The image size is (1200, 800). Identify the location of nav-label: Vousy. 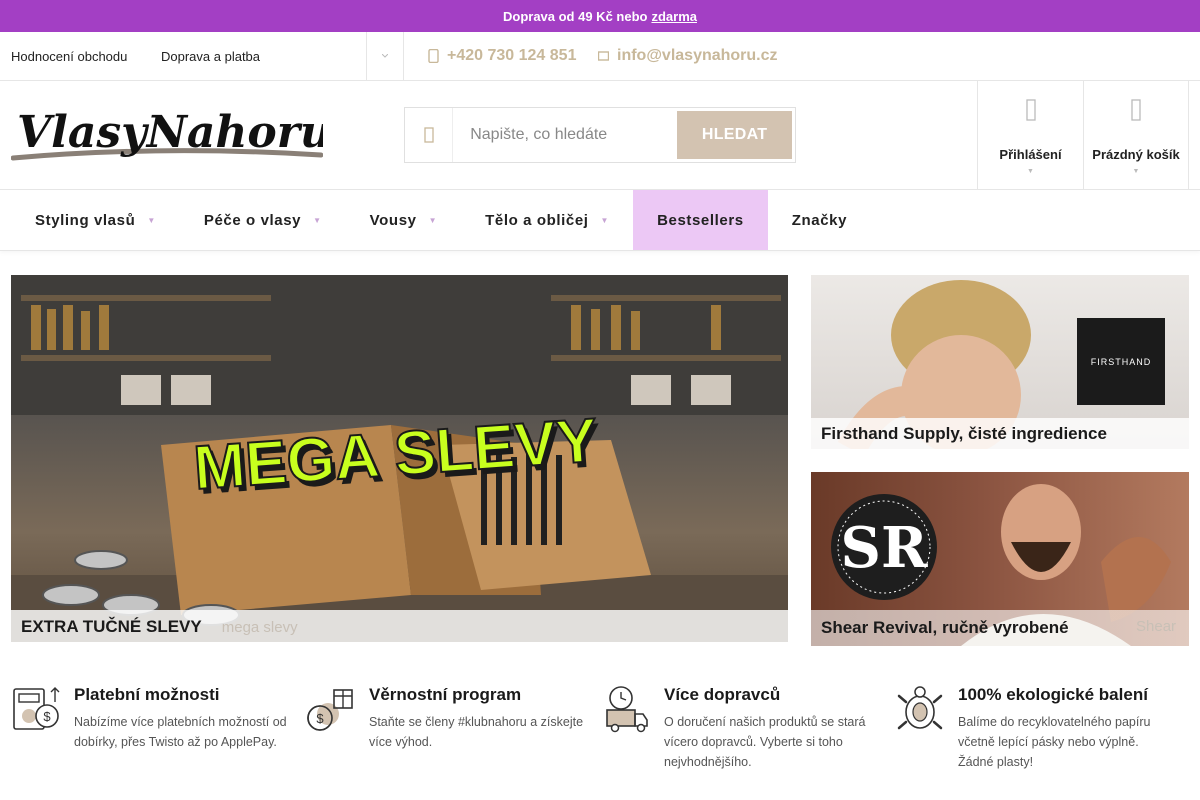
(393, 220).